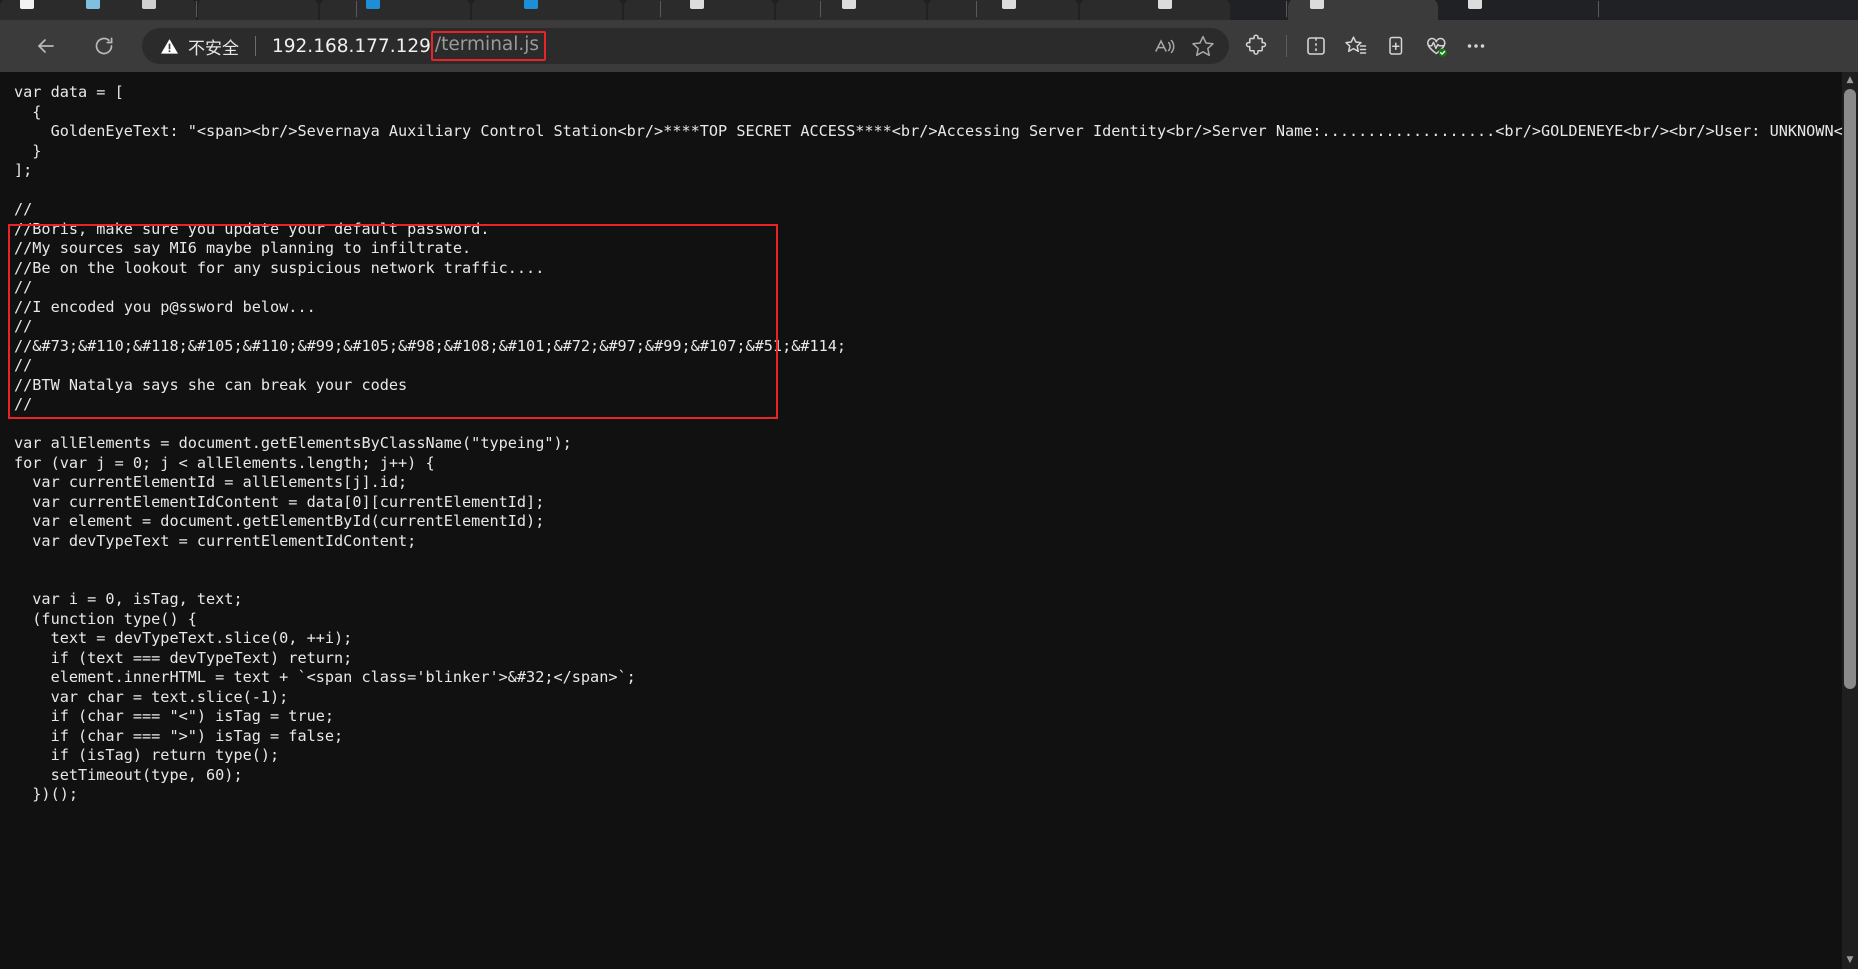 This screenshot has height=969, width=1858. I want to click on url-host: 192.168.177.129, so click(351, 46).